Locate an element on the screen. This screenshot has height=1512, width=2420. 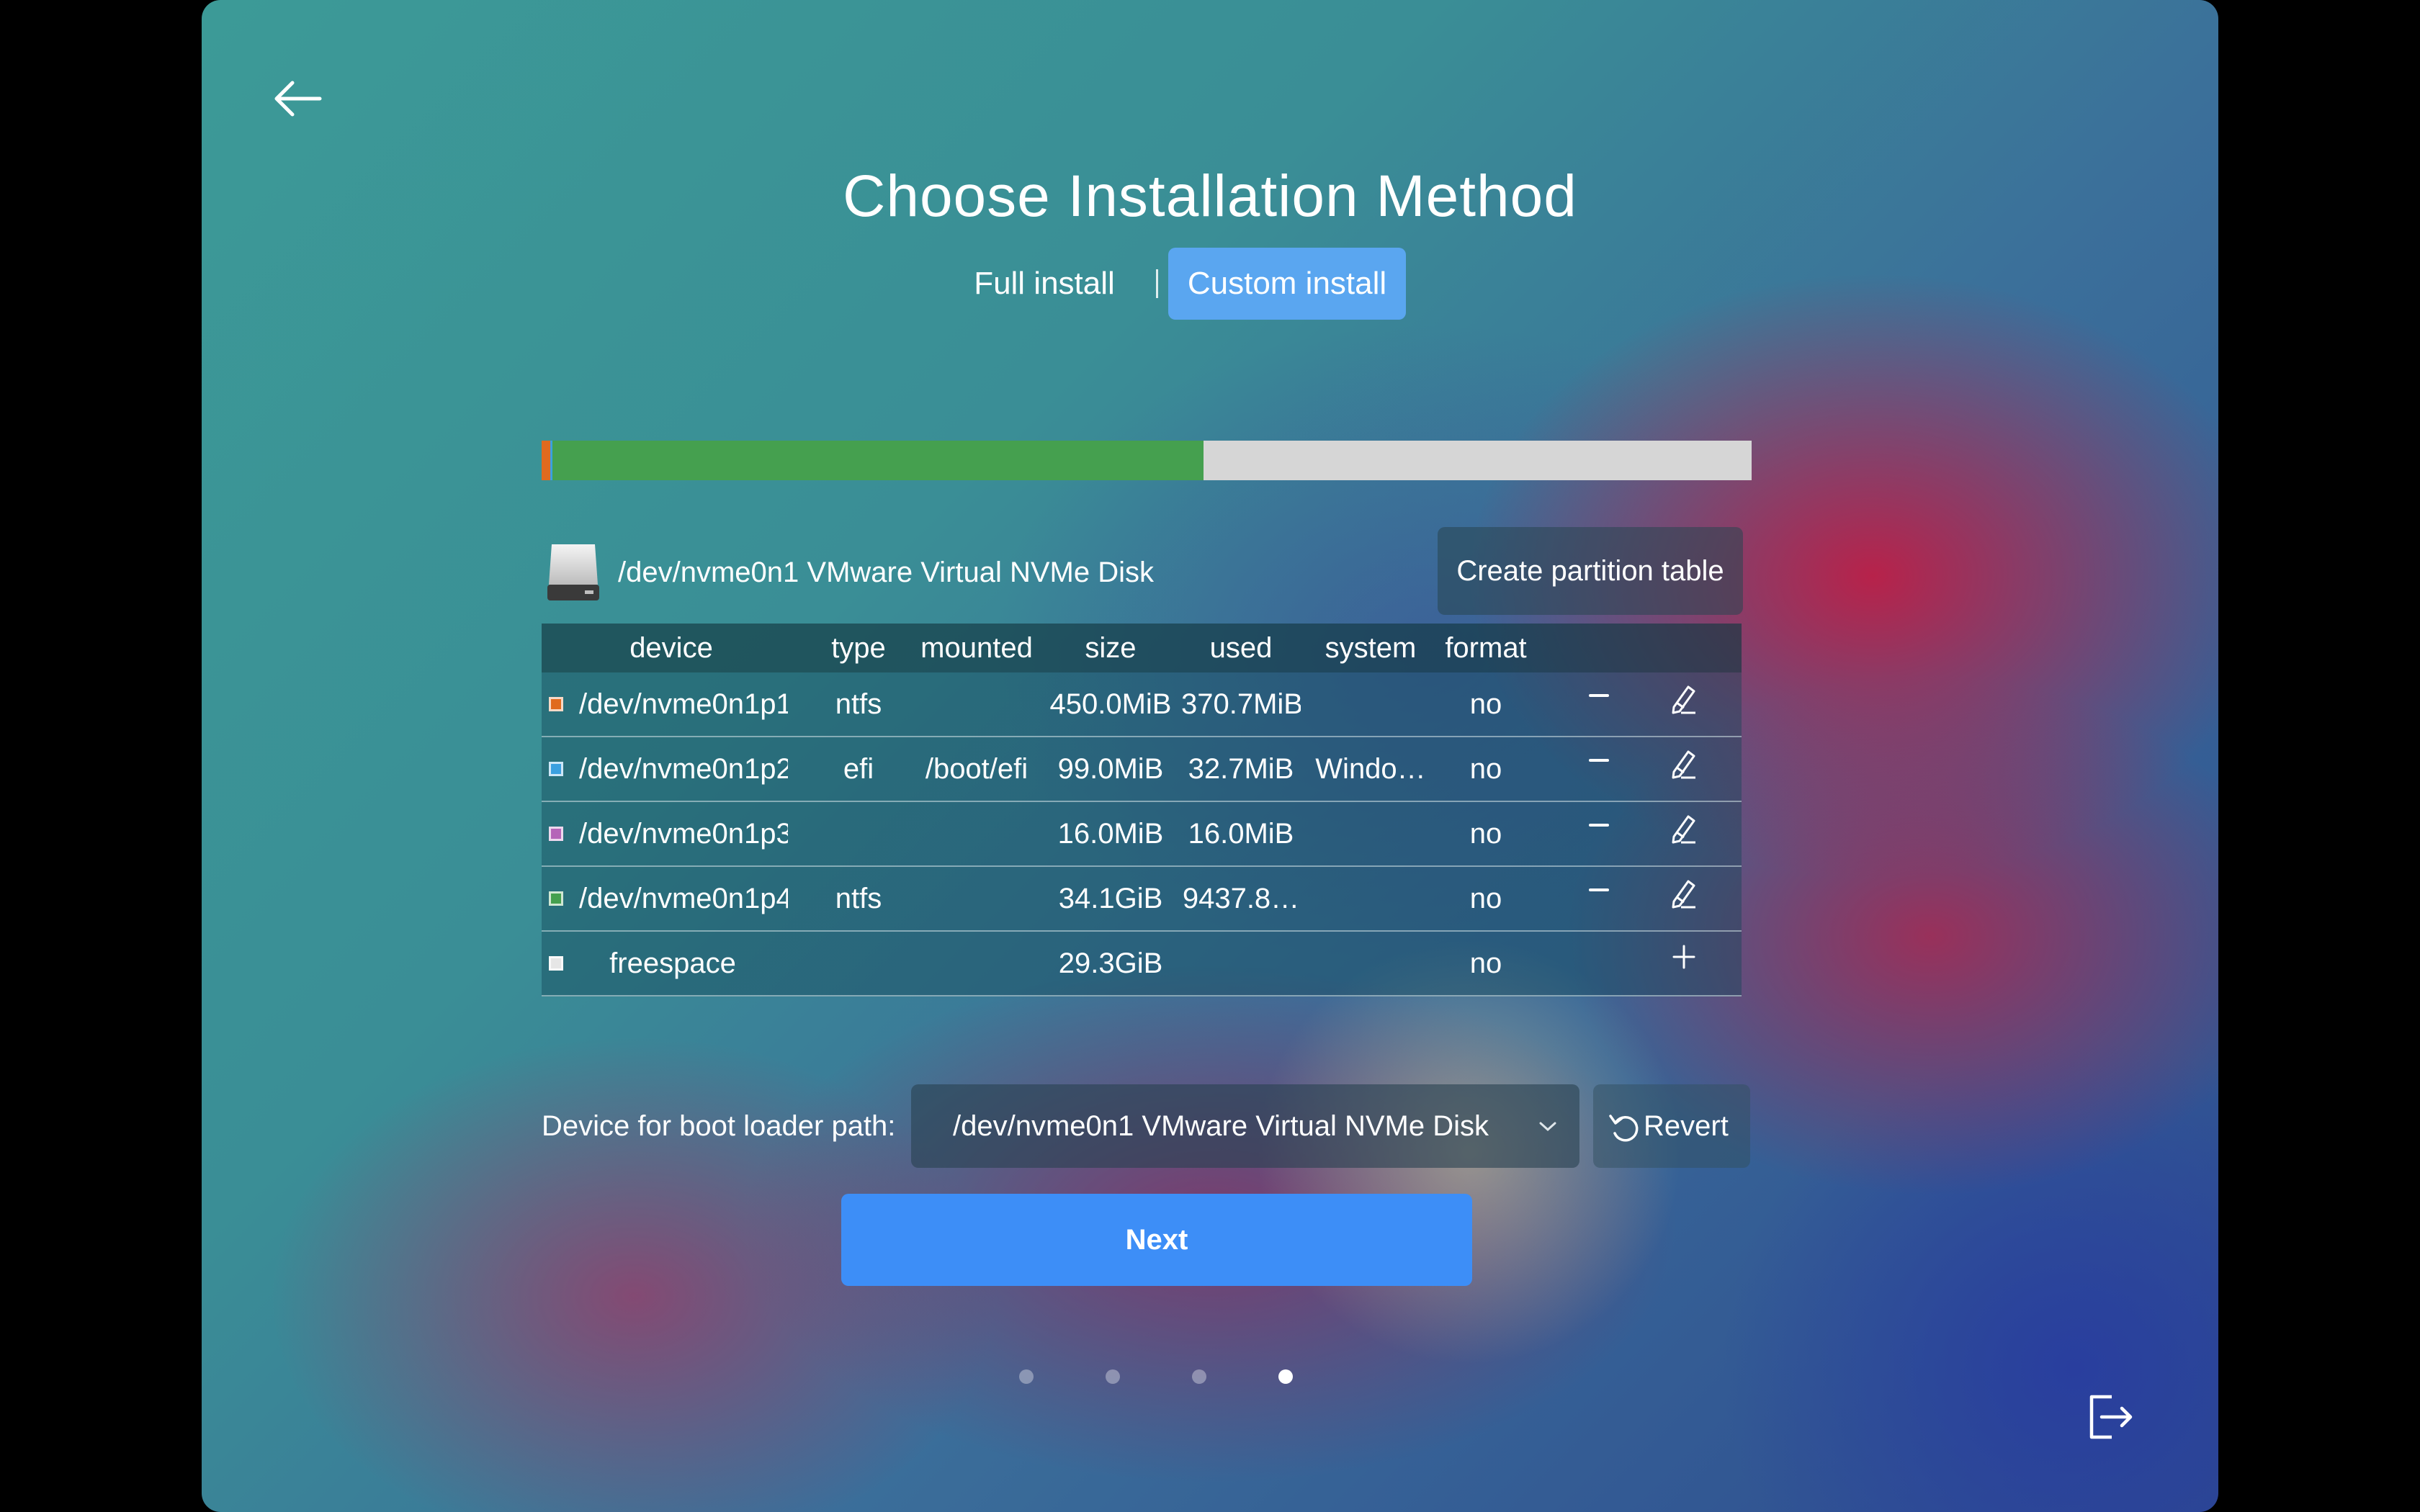
install-method-tabs: Full install Custom install is located at coordinates (1210, 284).